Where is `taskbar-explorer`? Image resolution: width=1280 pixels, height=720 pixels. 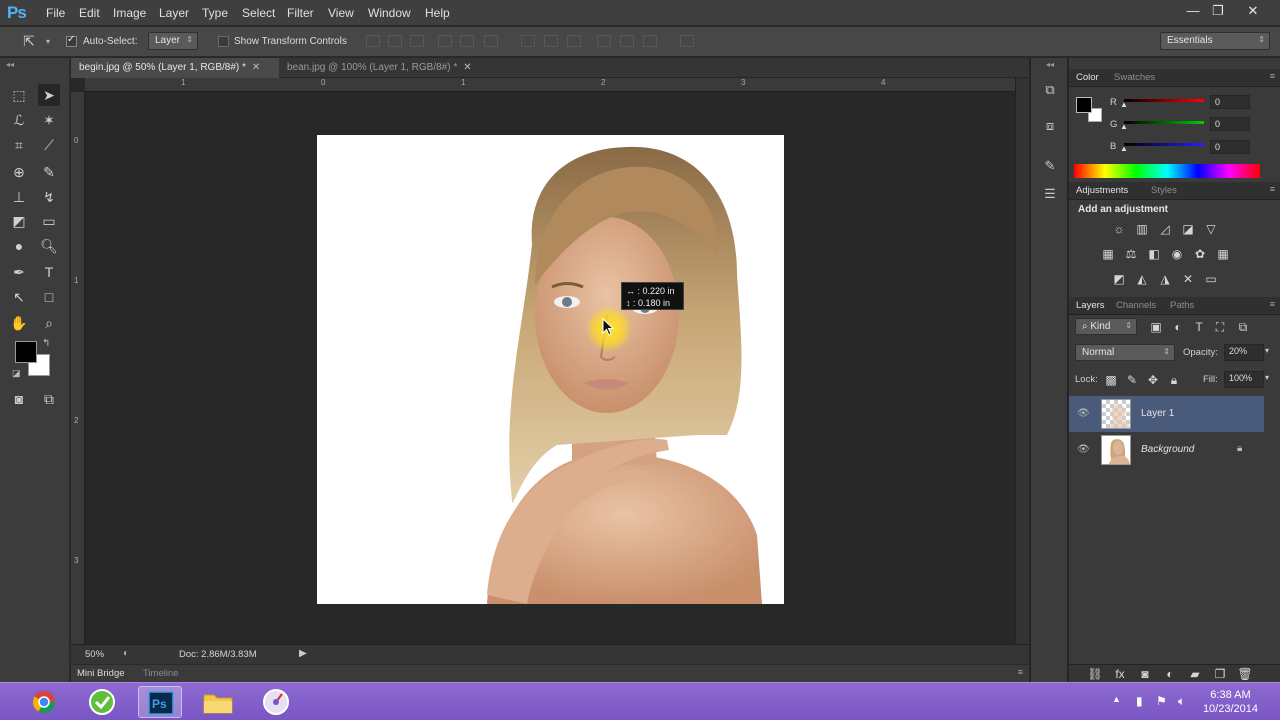 taskbar-explorer is located at coordinates (218, 702).